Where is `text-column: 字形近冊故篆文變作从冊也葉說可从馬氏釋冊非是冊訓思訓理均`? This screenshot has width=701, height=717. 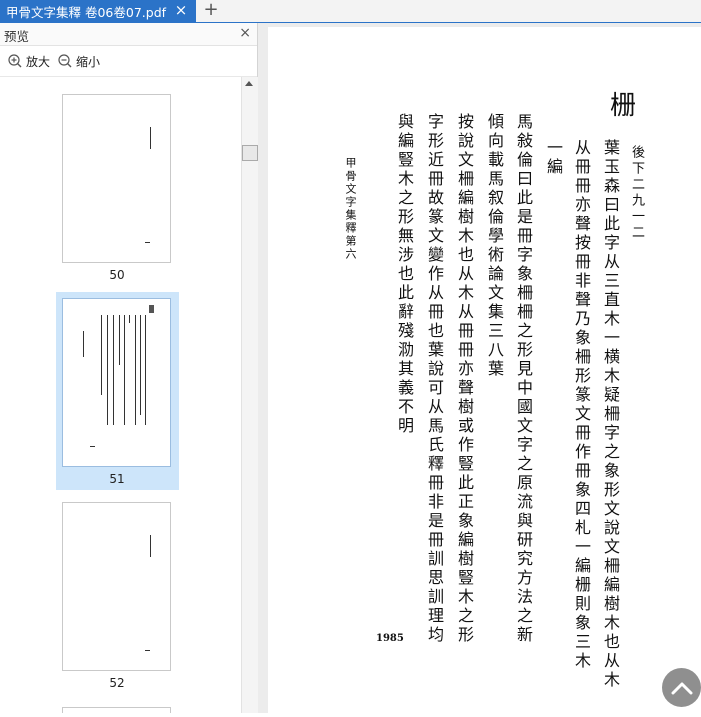 text-column: 字形近冊故篆文變作从冊也葉說可从馬氏釋冊非是冊訓思訓理均 is located at coordinates (434, 379).